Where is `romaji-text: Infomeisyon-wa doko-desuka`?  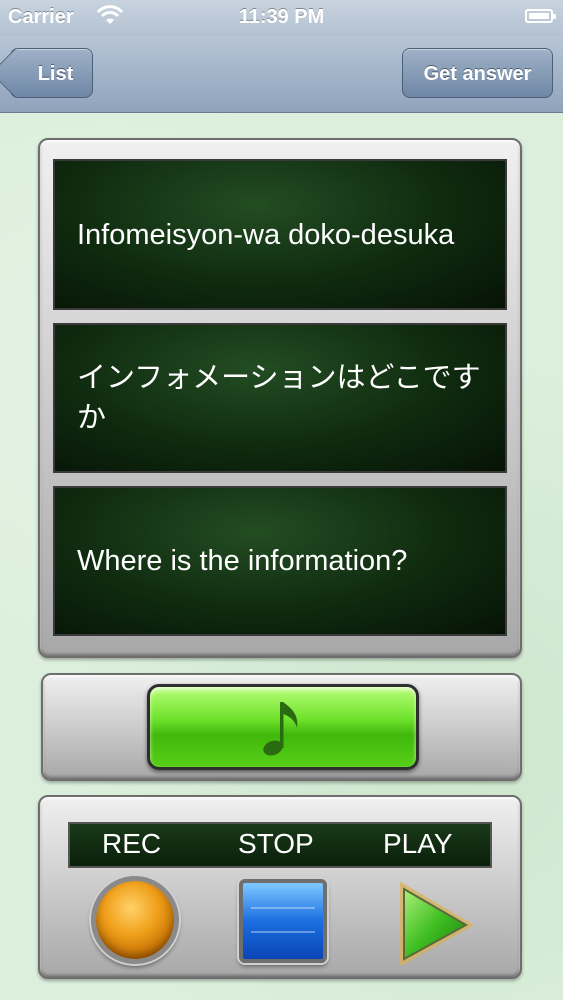 romaji-text: Infomeisyon-wa doko-desuka is located at coordinates (266, 234).